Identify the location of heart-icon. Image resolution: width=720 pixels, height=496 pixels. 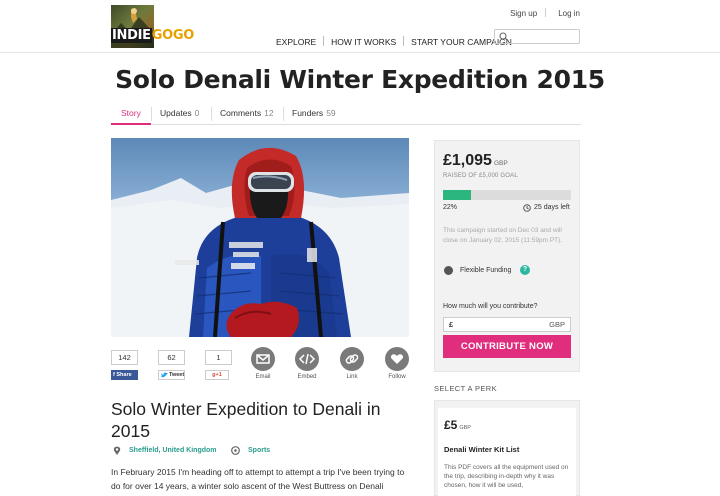
(397, 359).